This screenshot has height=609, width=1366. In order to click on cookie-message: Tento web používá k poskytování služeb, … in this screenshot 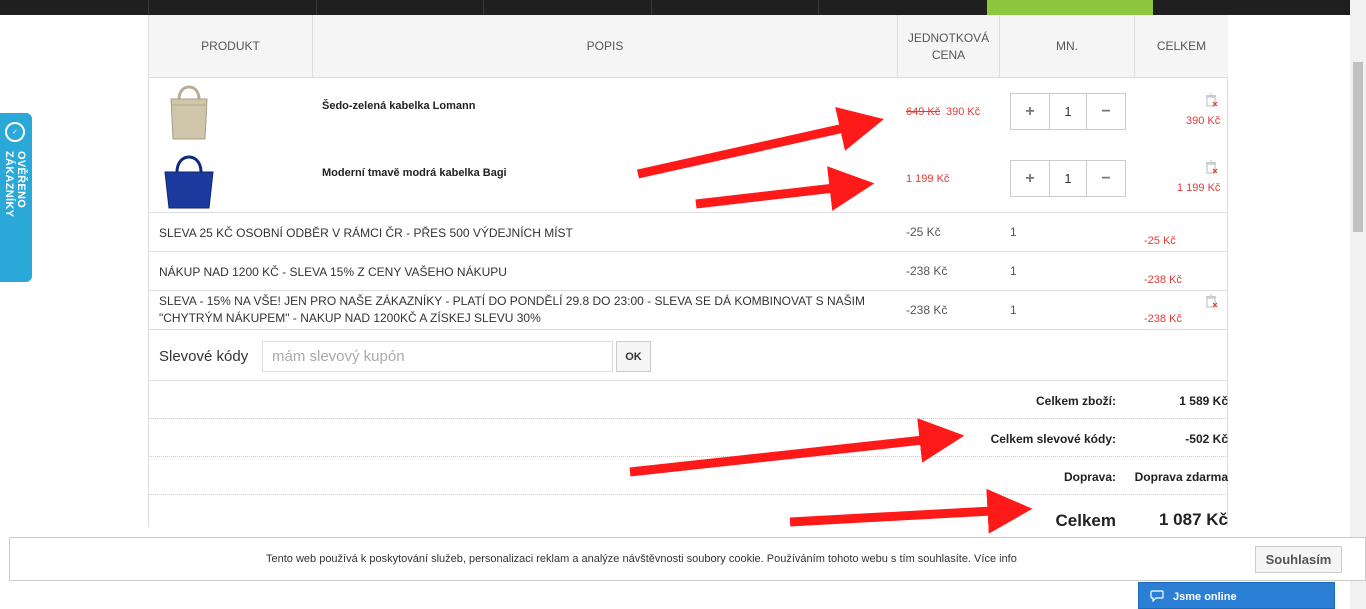, I will do `click(641, 559)`.